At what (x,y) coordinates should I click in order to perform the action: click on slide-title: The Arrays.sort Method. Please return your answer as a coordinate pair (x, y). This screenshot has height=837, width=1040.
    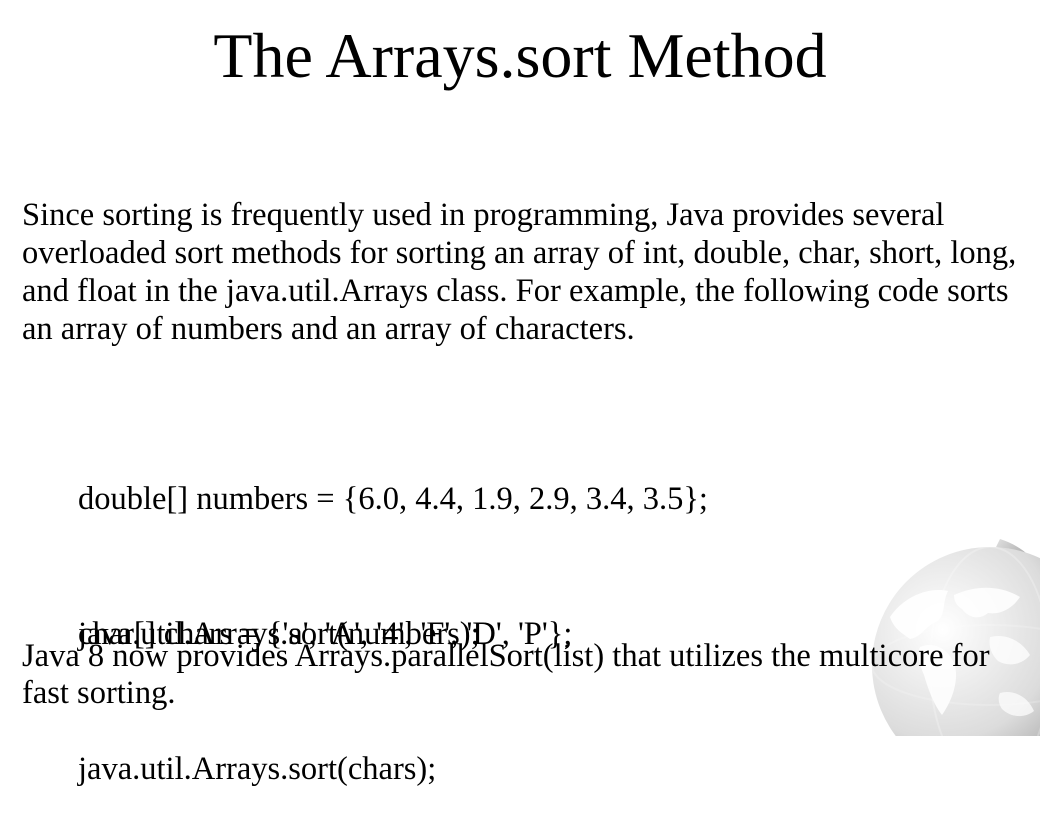
    Looking at the image, I should click on (520, 55).